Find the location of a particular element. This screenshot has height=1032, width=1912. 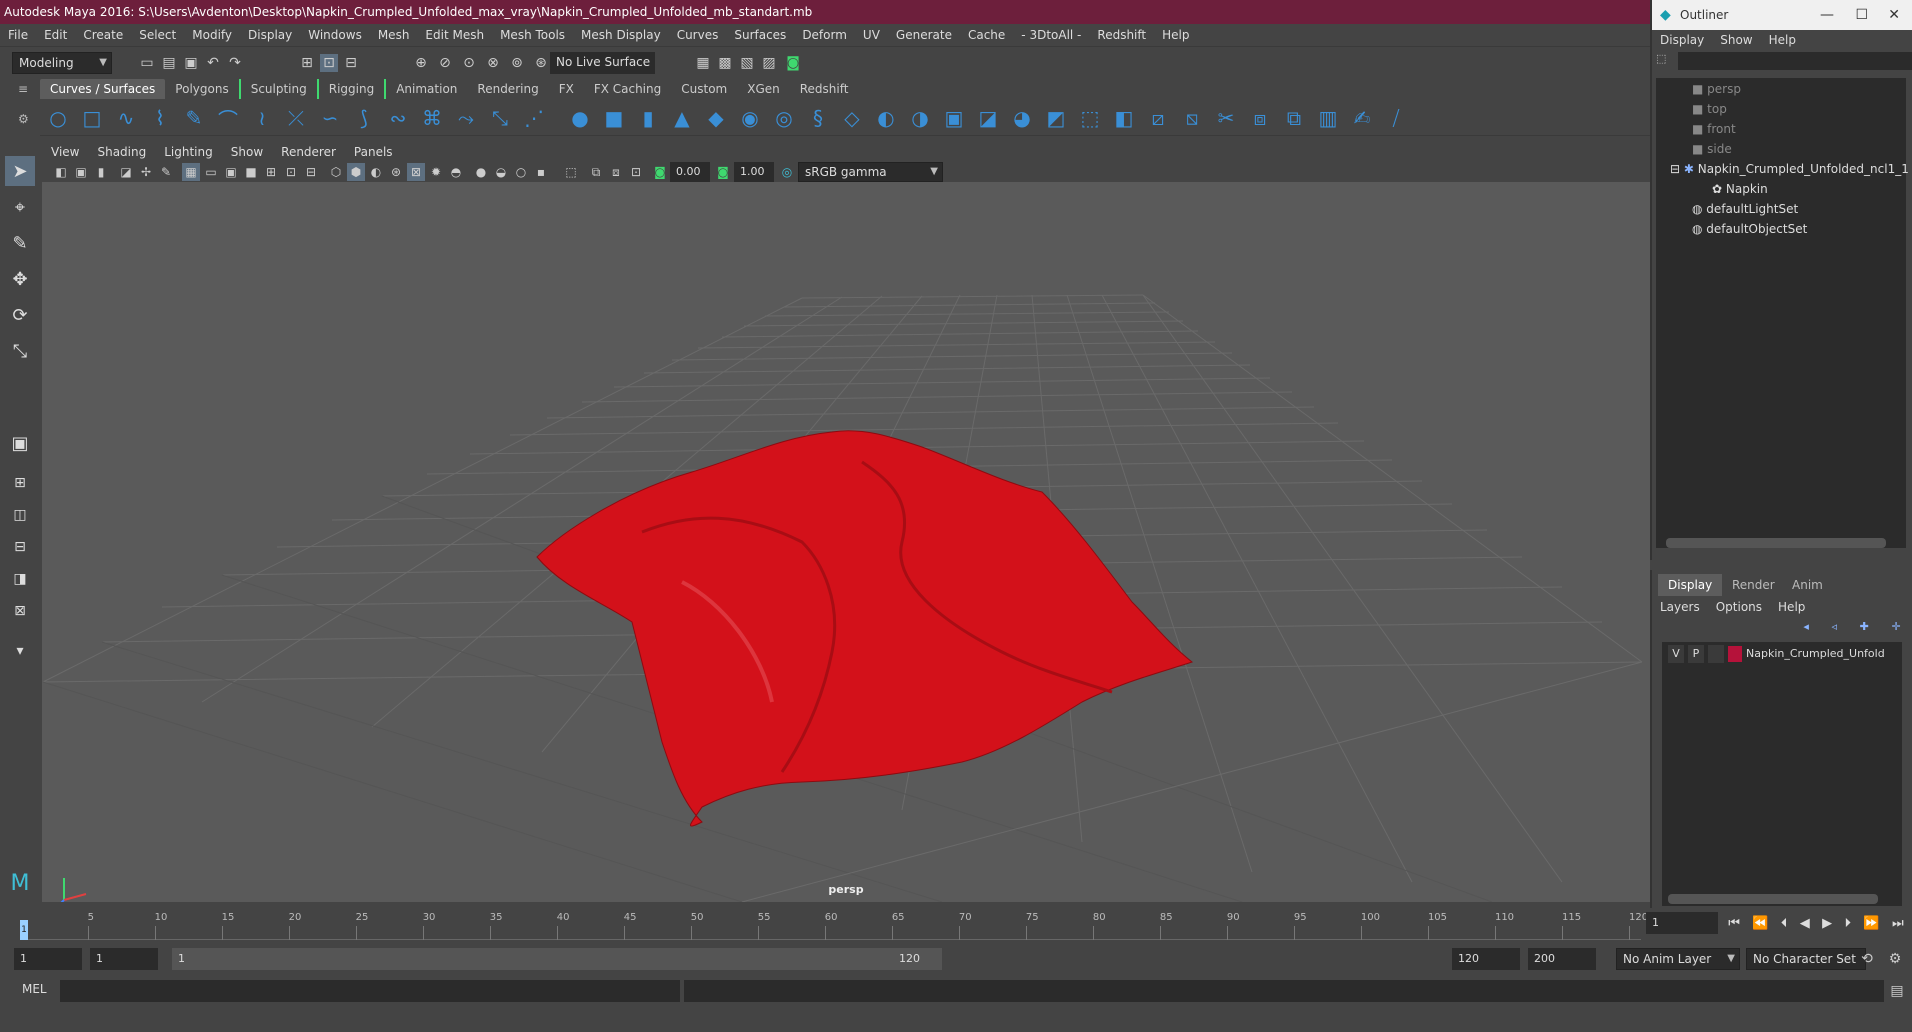

snap-surface-icon: ⊚ is located at coordinates (517, 63).